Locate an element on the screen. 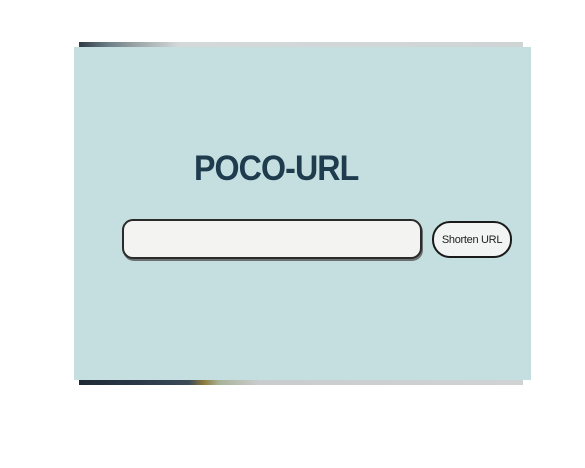 Image resolution: width=585 pixels, height=468 pixels. url-input is located at coordinates (272, 239).